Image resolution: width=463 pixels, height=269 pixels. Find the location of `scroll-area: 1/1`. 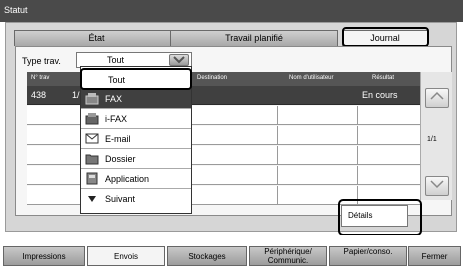

scroll-area: 1/1 is located at coordinates (436, 136).